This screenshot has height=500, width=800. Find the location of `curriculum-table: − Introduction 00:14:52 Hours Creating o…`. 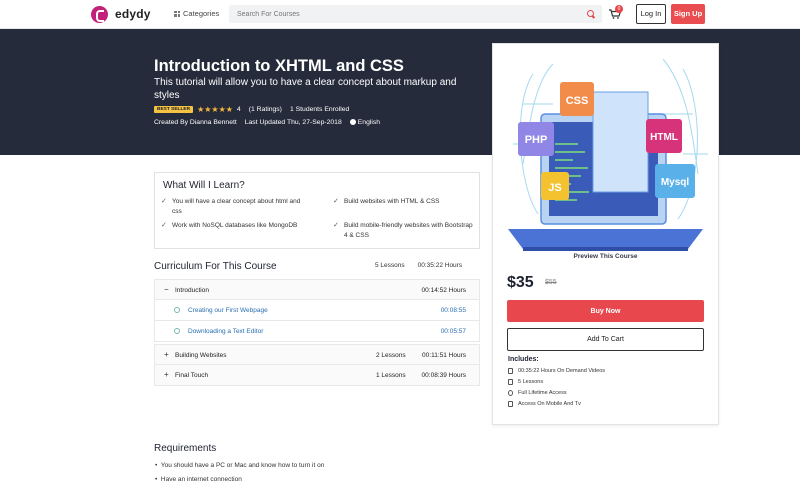

curriculum-table: − Introduction 00:14:52 Hours Creating o… is located at coordinates (317, 332).